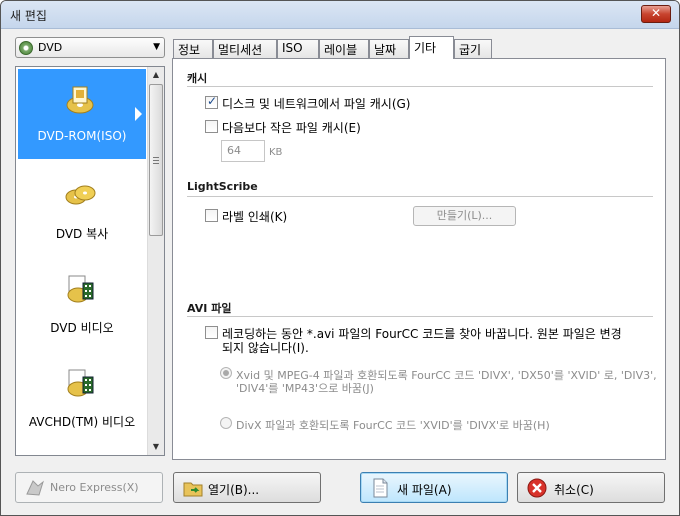  I want to click on chevron-down-icon: ▼, so click(156, 47).